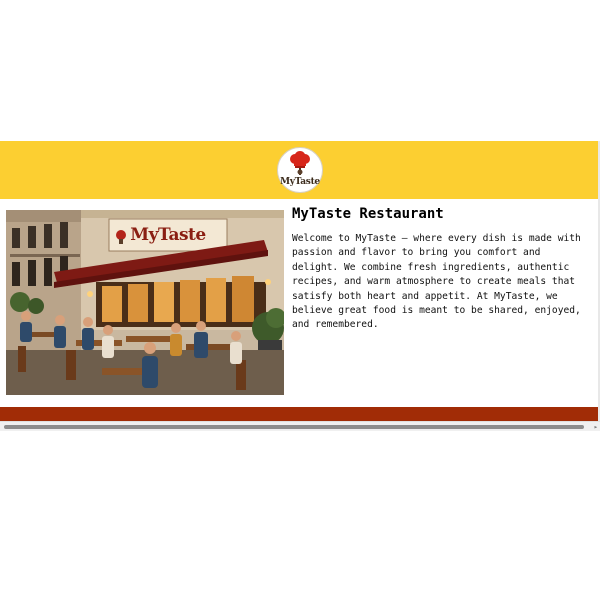  I want to click on restaurant-sign-text: MyTaste, so click(168, 235).